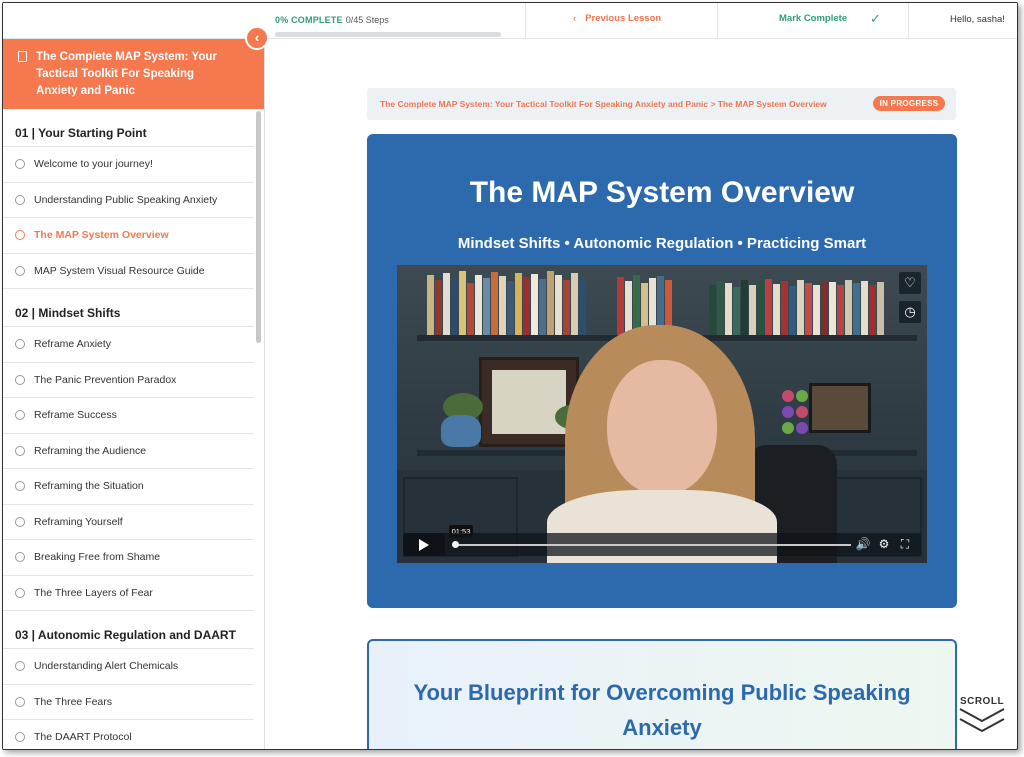 The height and width of the screenshot is (757, 1024). What do you see at coordinates (128, 630) in the screenshot?
I see `section-heading: 03 | Autonomic Regulation and DAART` at bounding box center [128, 630].